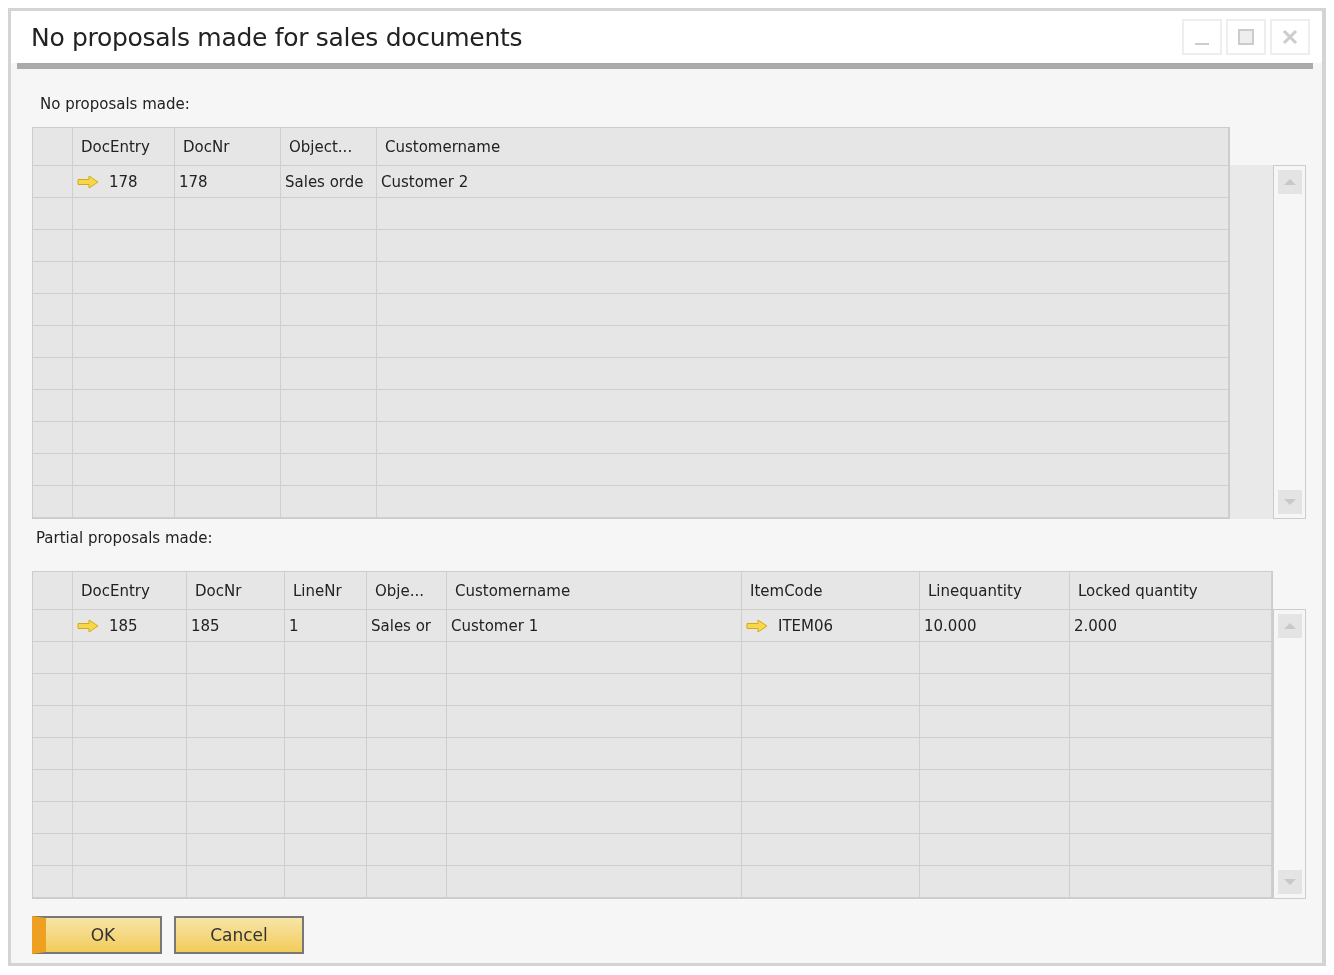 The image size is (1334, 975). Describe the element at coordinates (1202, 44) in the screenshot. I see `minimize-icon` at that location.